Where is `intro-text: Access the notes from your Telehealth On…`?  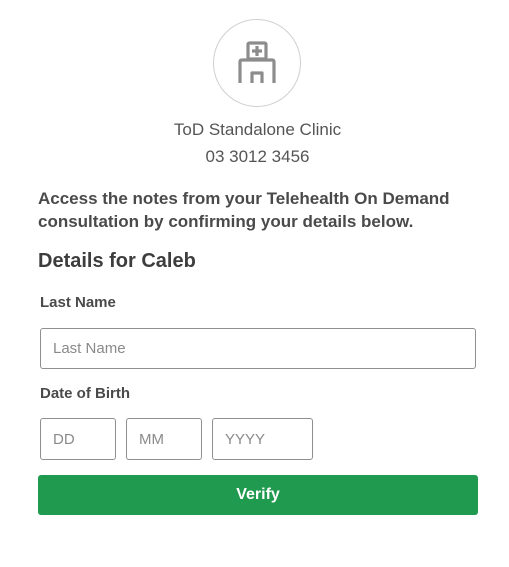
intro-text: Access the notes from your Telehealth On… is located at coordinates (244, 210).